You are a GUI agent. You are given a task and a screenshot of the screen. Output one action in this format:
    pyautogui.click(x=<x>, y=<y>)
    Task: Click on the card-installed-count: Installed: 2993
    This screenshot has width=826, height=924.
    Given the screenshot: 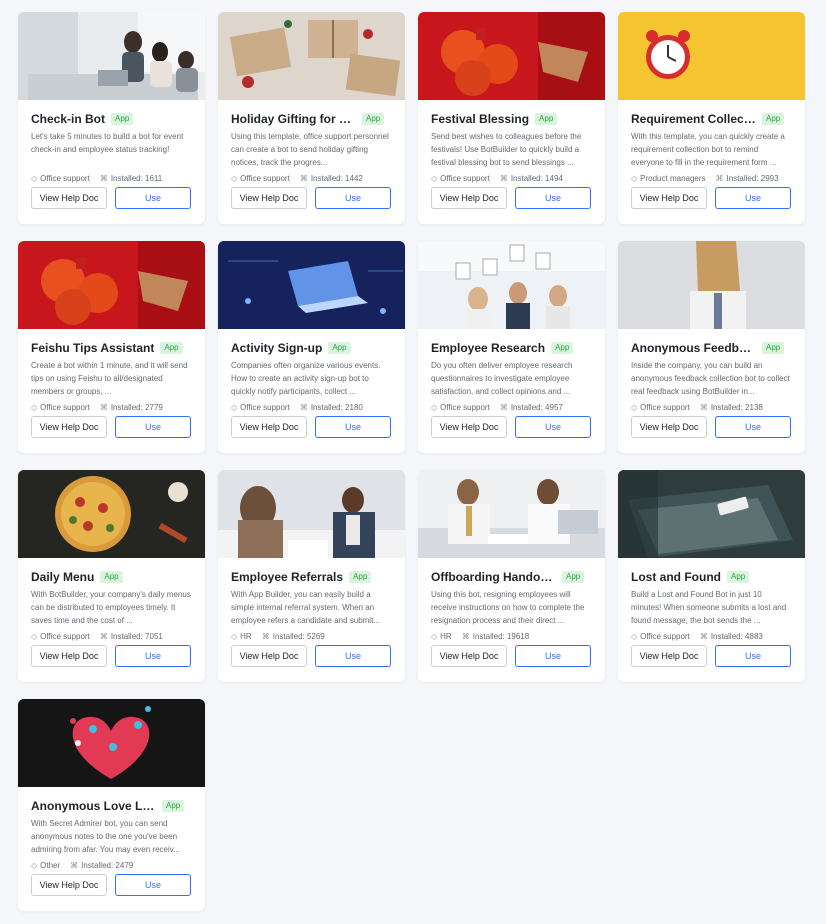 What is the action you would take?
    pyautogui.click(x=752, y=178)
    